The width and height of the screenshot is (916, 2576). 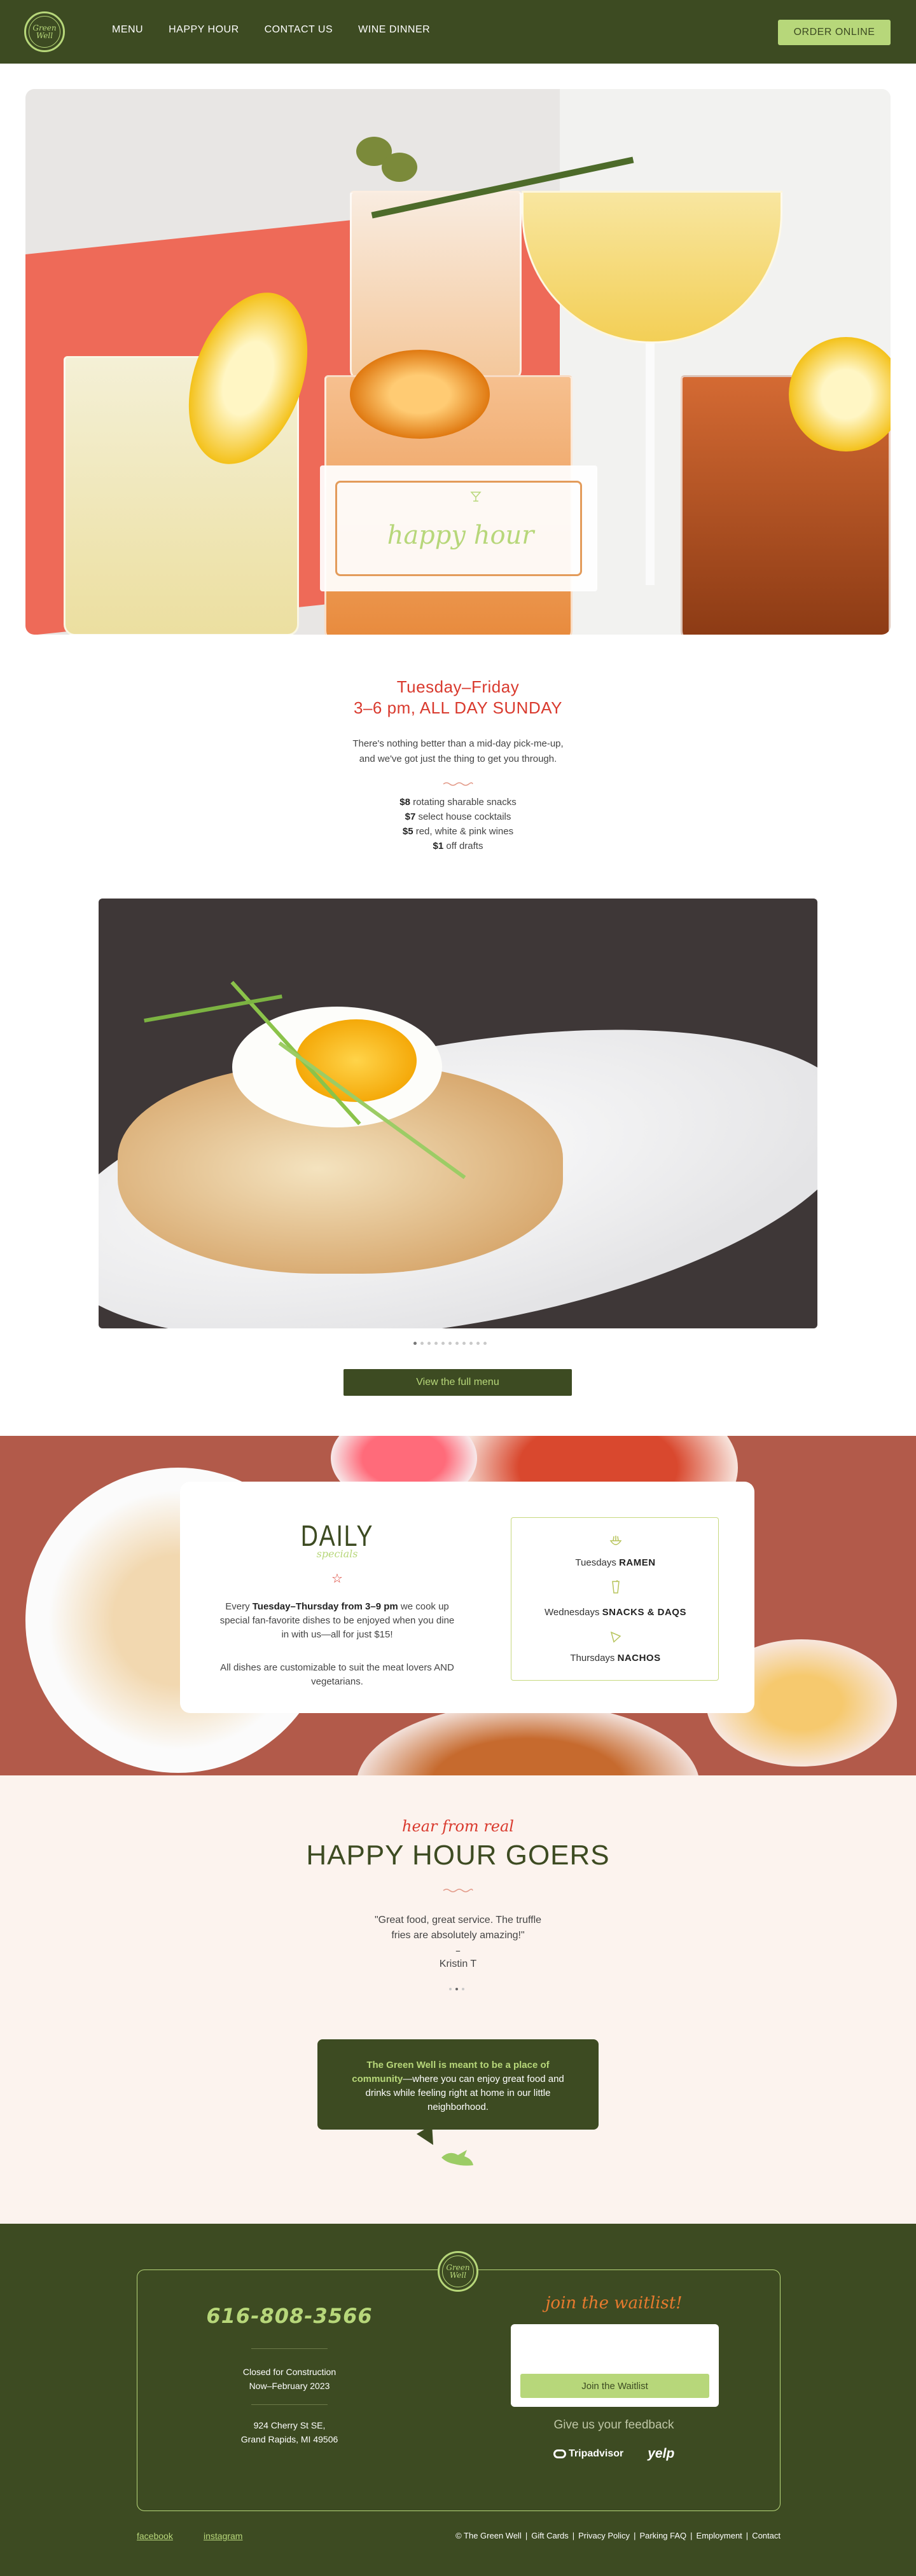 What do you see at coordinates (458, 707) in the screenshot?
I see `happy-hour-time: 3–6 pm, ALL DAY SUNDAY` at bounding box center [458, 707].